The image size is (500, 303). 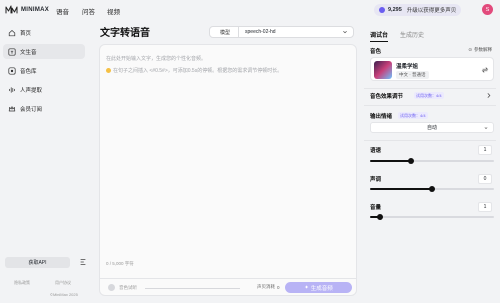 What do you see at coordinates (485, 70) in the screenshot?
I see `swap-icon` at bounding box center [485, 70].